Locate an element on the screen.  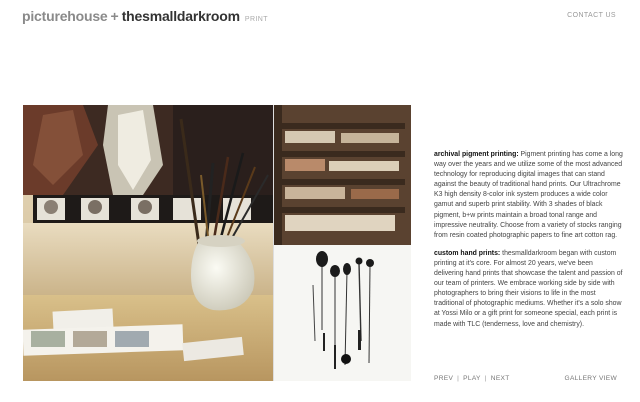
heading-archival-pigment: archival pigment printing: is located at coordinates (476, 154).